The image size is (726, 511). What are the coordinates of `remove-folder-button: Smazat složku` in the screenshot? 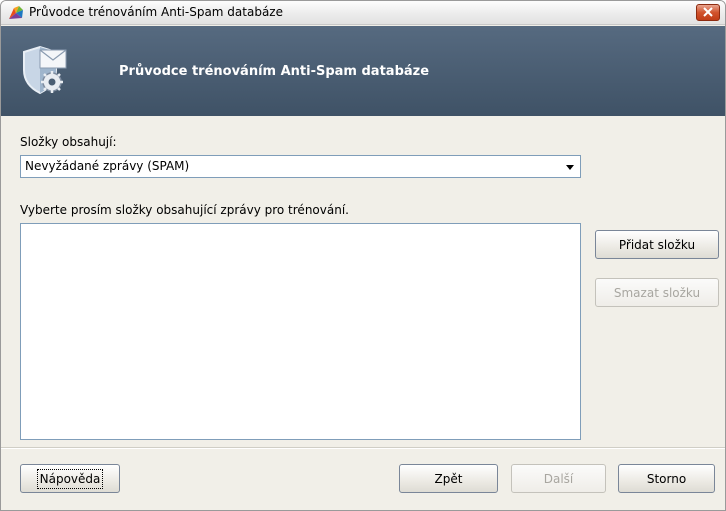 It's located at (657, 292).